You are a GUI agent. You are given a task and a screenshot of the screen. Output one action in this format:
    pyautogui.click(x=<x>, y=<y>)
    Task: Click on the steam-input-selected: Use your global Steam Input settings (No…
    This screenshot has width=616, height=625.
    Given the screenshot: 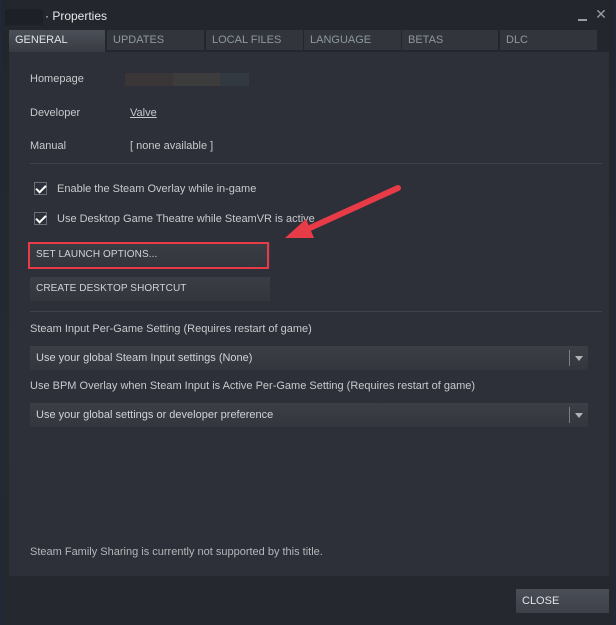 What is the action you would take?
    pyautogui.click(x=144, y=358)
    